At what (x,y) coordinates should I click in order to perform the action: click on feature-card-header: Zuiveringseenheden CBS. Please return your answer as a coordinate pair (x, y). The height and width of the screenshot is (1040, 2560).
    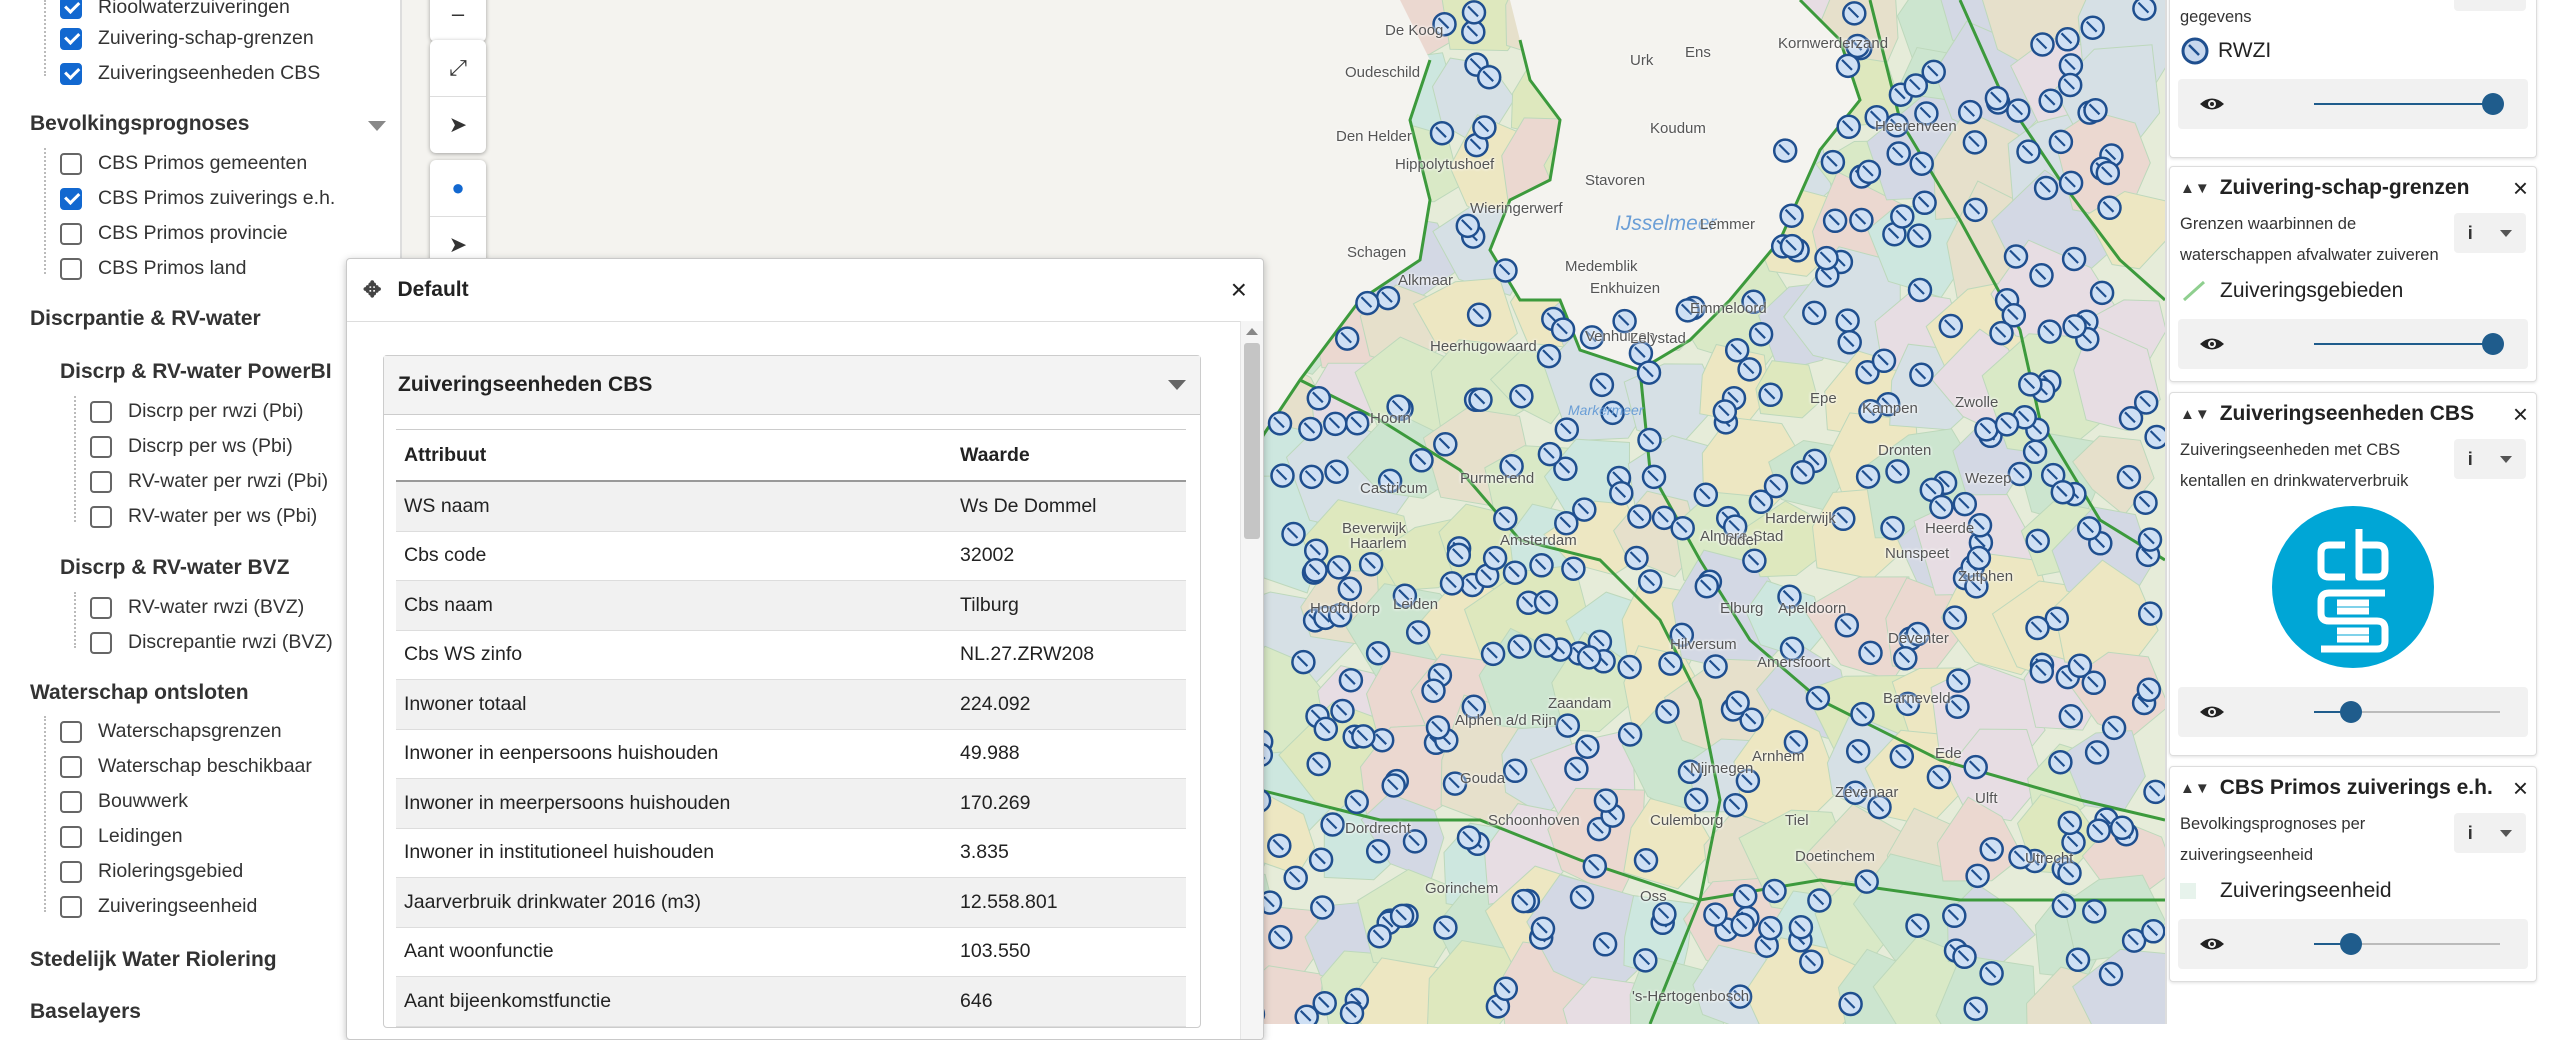
    Looking at the image, I should click on (792, 385).